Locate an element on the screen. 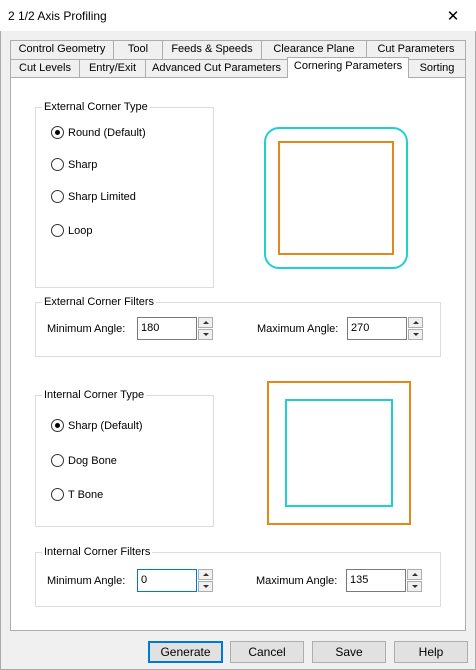 This screenshot has height=670, width=476. int-min-angle-label: Minimum Angle: is located at coordinates (86, 581).